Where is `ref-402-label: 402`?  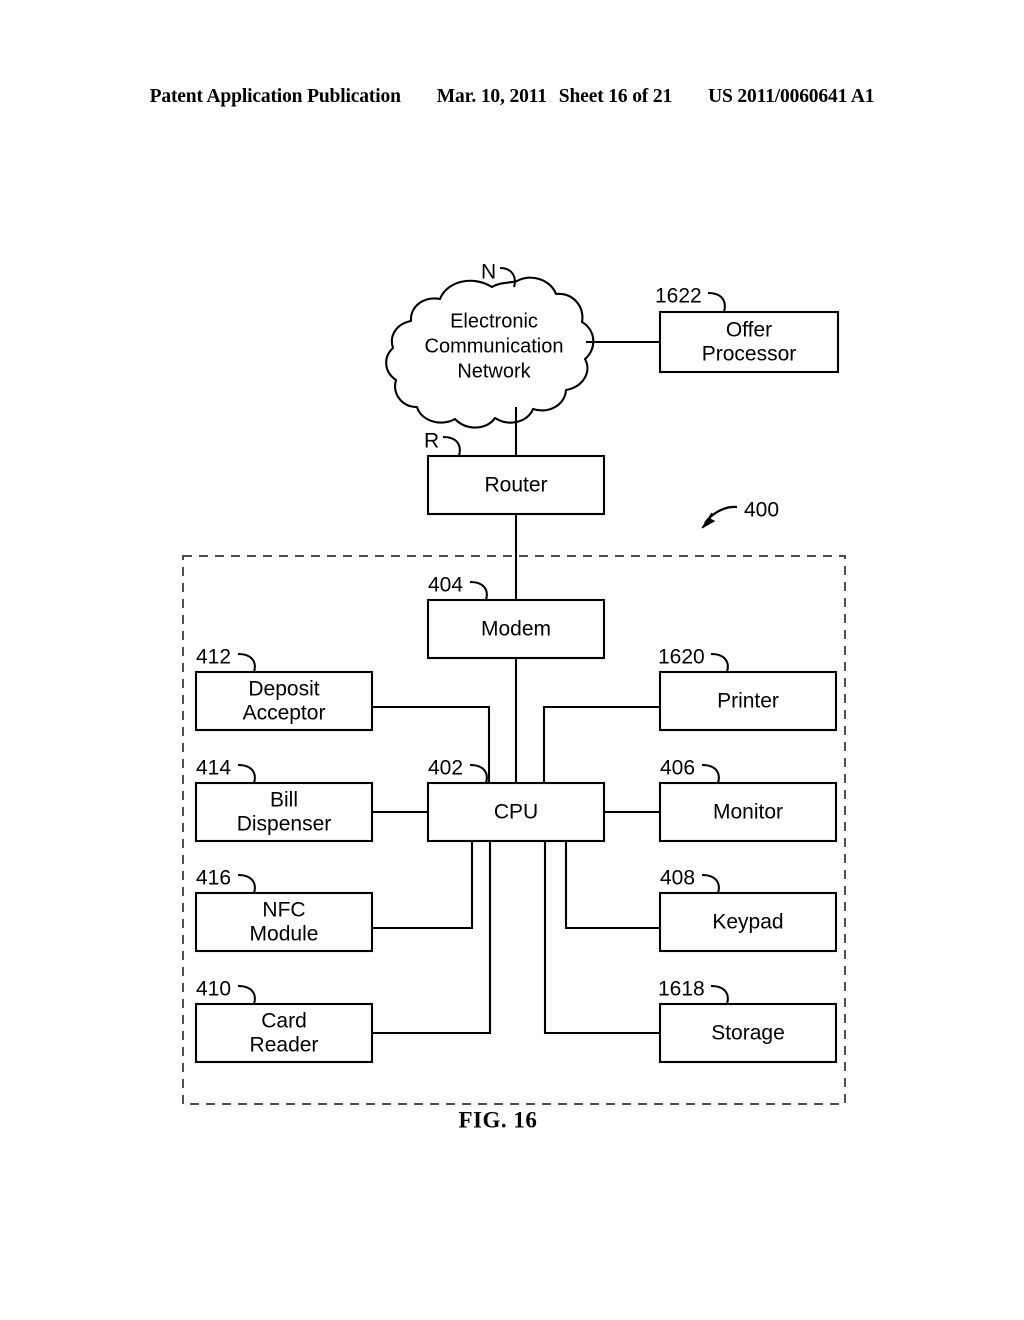
ref-402-label: 402 is located at coordinates (445, 768).